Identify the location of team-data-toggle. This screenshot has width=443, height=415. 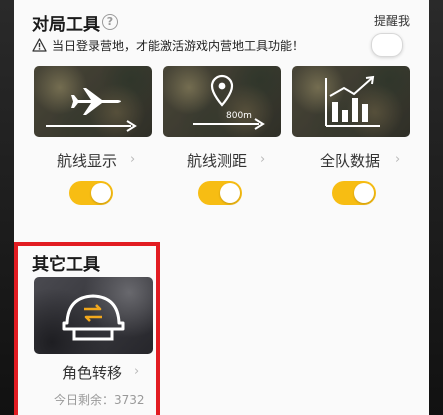
(354, 193).